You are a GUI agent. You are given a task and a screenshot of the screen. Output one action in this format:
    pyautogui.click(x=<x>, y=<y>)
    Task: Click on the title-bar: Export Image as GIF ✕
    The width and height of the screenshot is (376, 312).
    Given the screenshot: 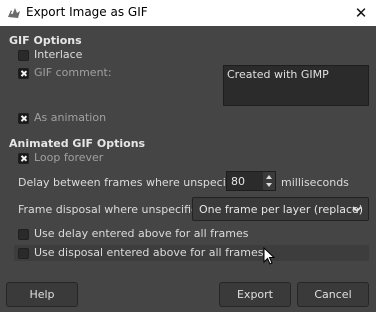 What is the action you would take?
    pyautogui.click(x=188, y=13)
    